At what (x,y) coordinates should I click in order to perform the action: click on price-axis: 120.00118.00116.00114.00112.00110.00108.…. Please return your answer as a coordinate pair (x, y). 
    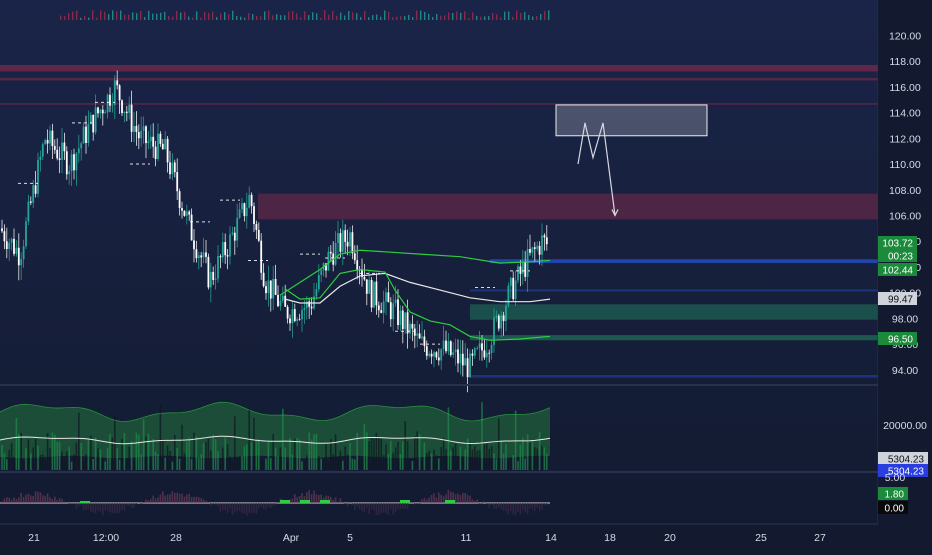
    Looking at the image, I should click on (905, 275).